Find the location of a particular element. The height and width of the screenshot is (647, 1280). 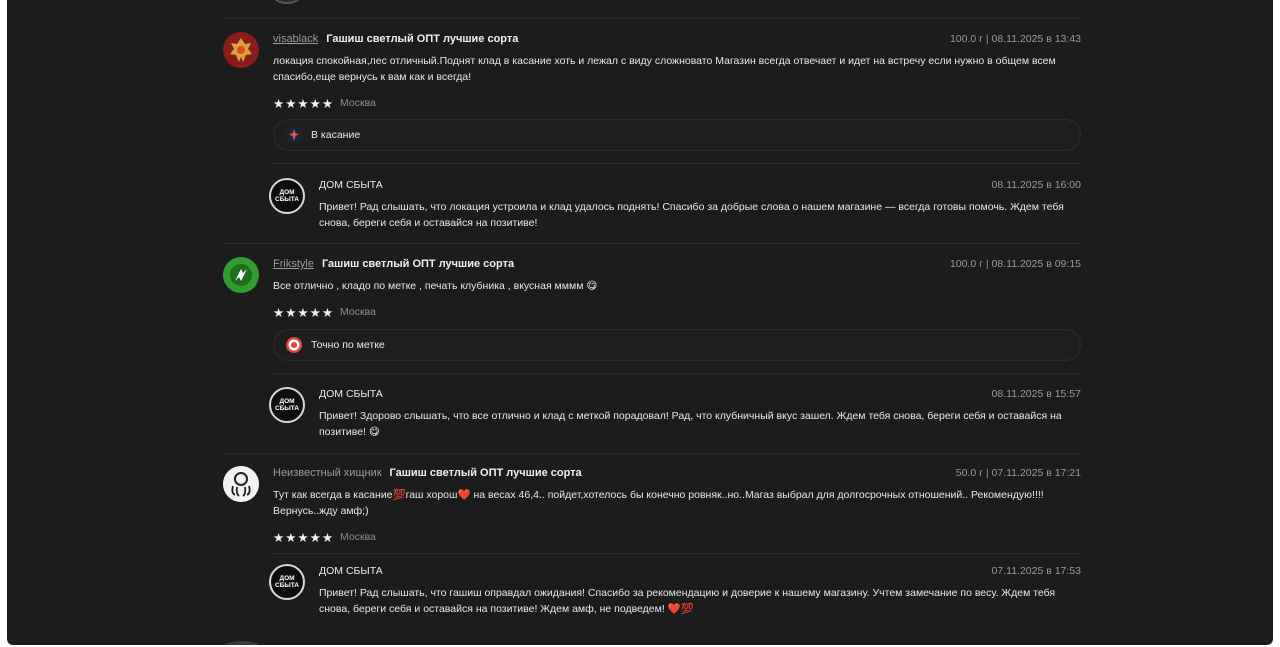

reply-meta: 08.11.2025 в 16:00 is located at coordinates (1036, 185).